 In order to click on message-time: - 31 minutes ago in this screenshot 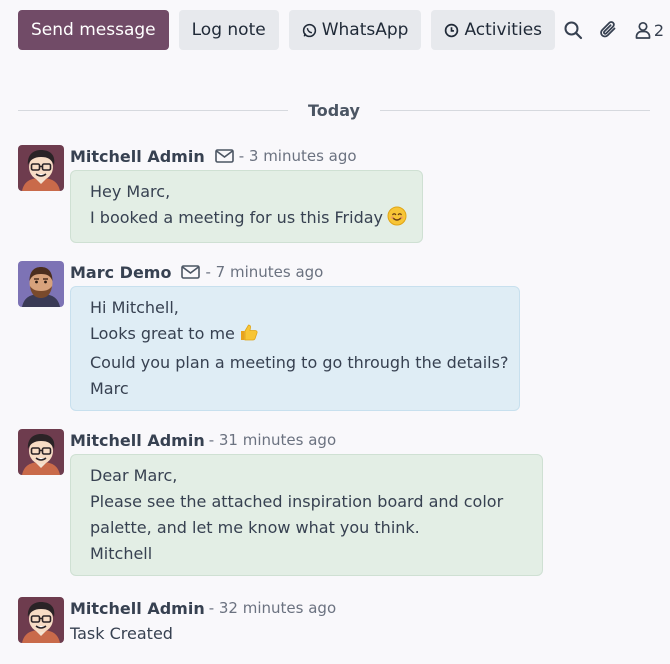, I will do `click(272, 440)`.